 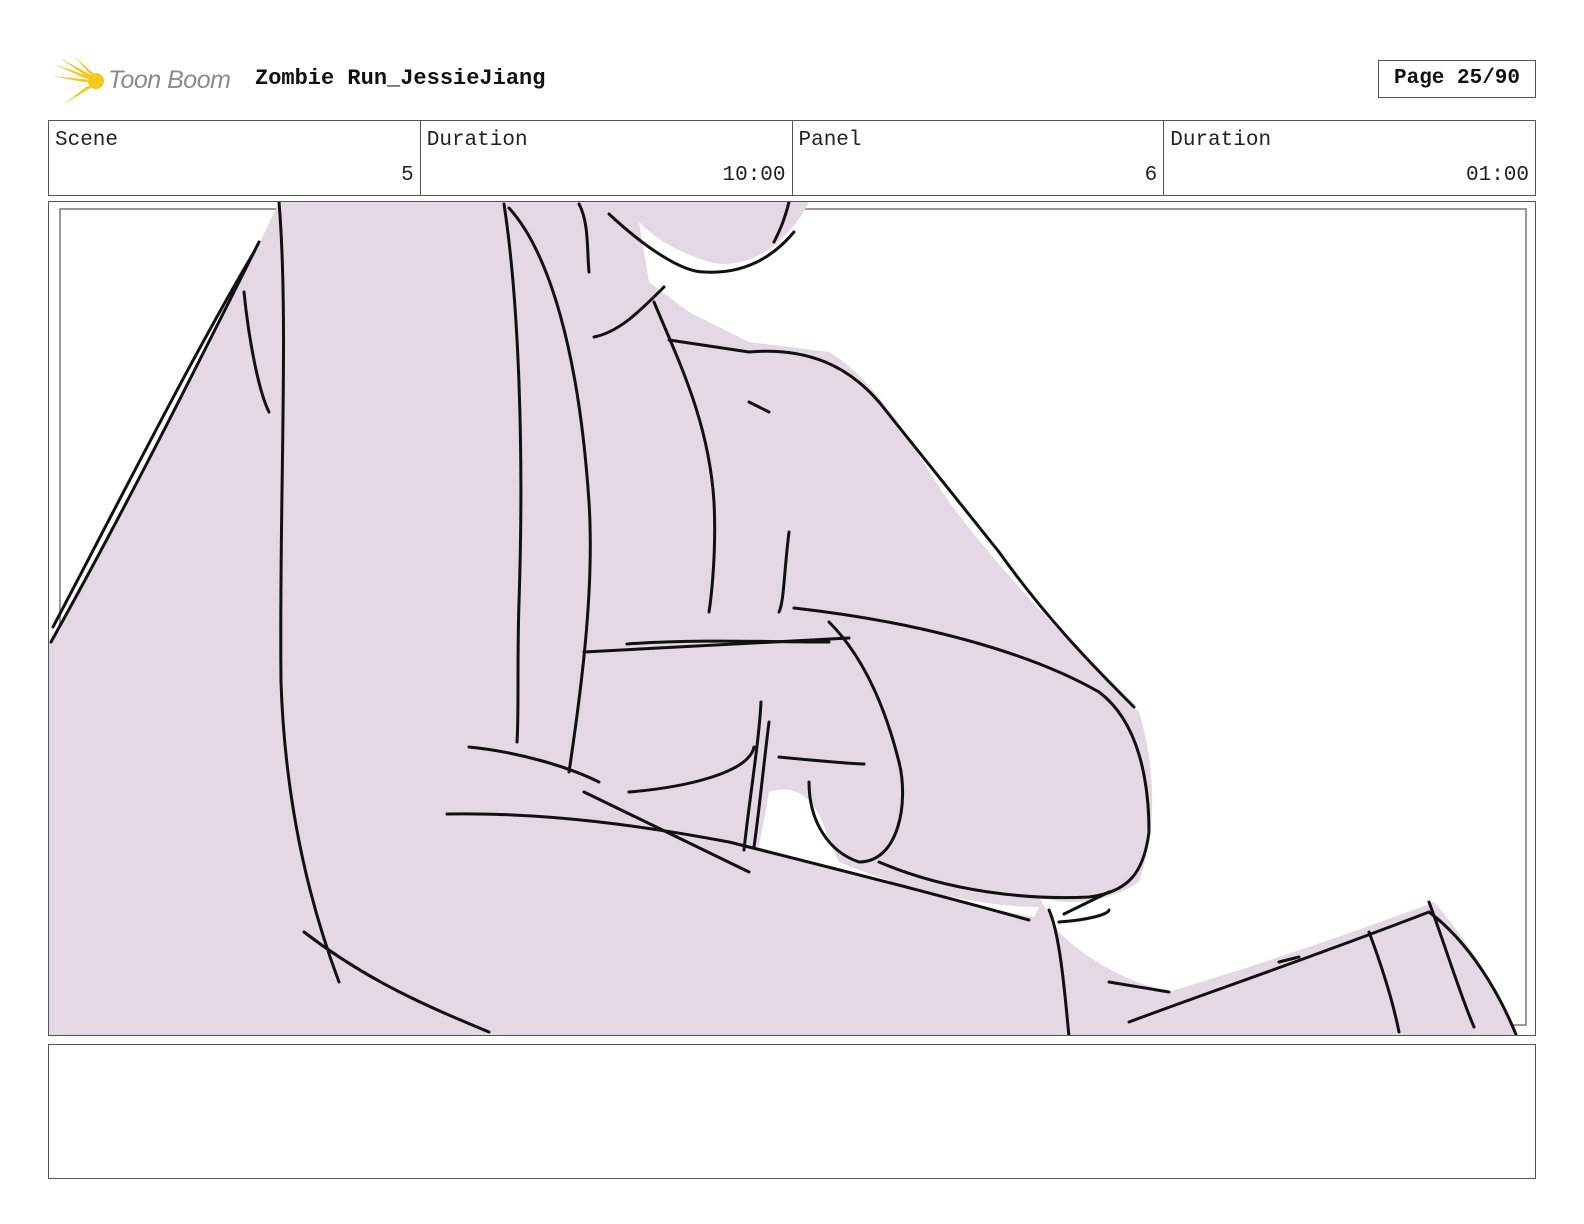 What do you see at coordinates (400, 78) in the screenshot?
I see `project-title: Zombie Run_JessieJiang` at bounding box center [400, 78].